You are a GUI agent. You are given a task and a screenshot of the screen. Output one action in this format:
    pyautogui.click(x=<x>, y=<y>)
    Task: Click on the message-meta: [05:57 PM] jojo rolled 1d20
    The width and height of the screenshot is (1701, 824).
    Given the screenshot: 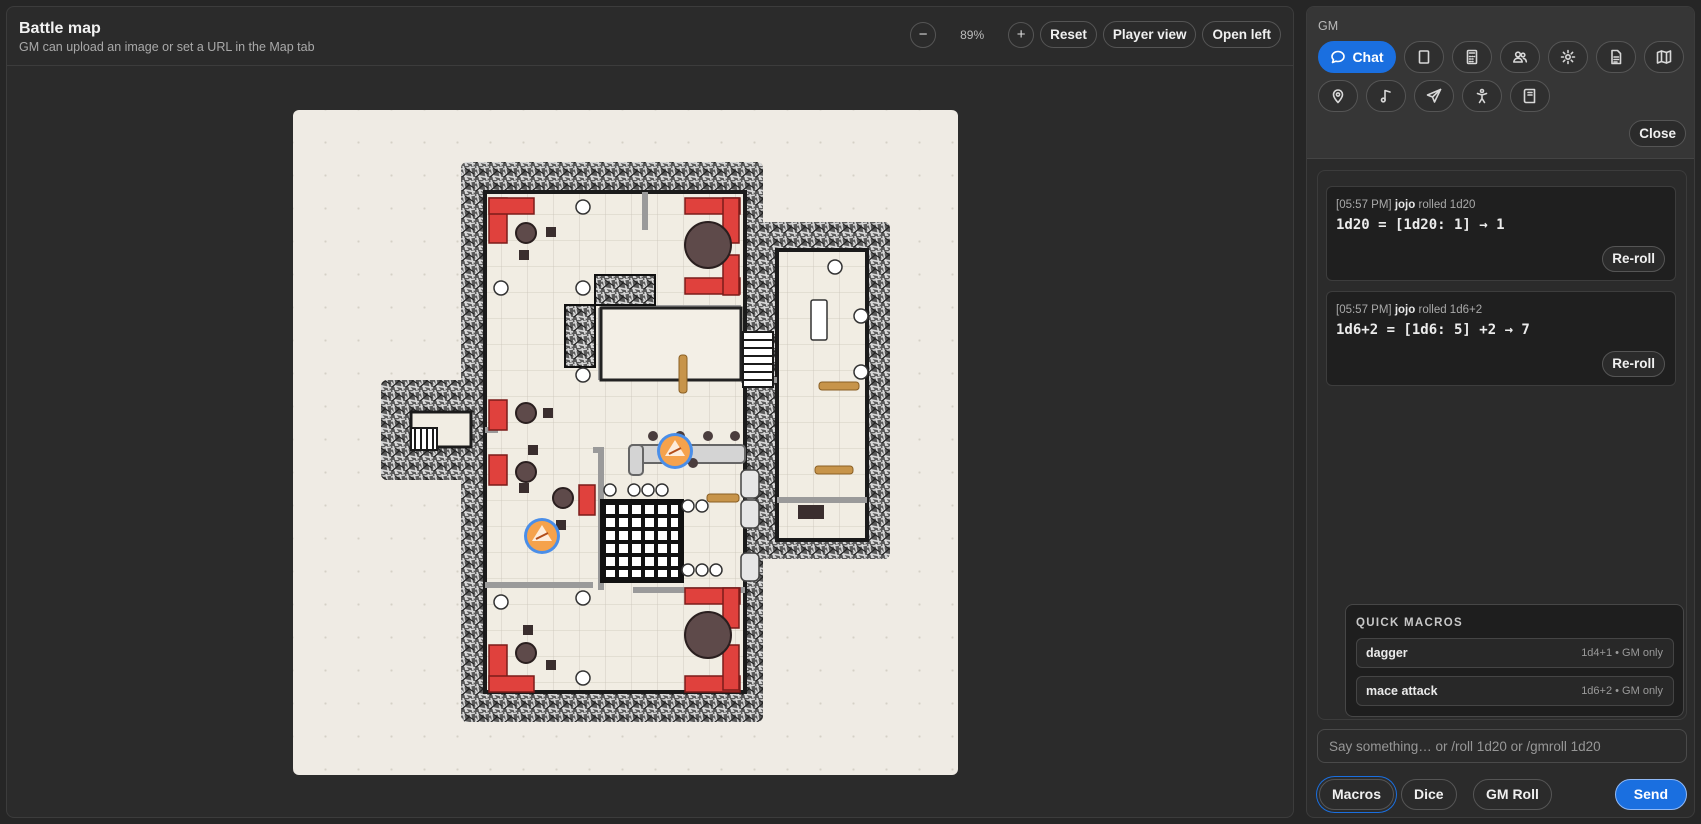 What is the action you would take?
    pyautogui.click(x=1405, y=205)
    